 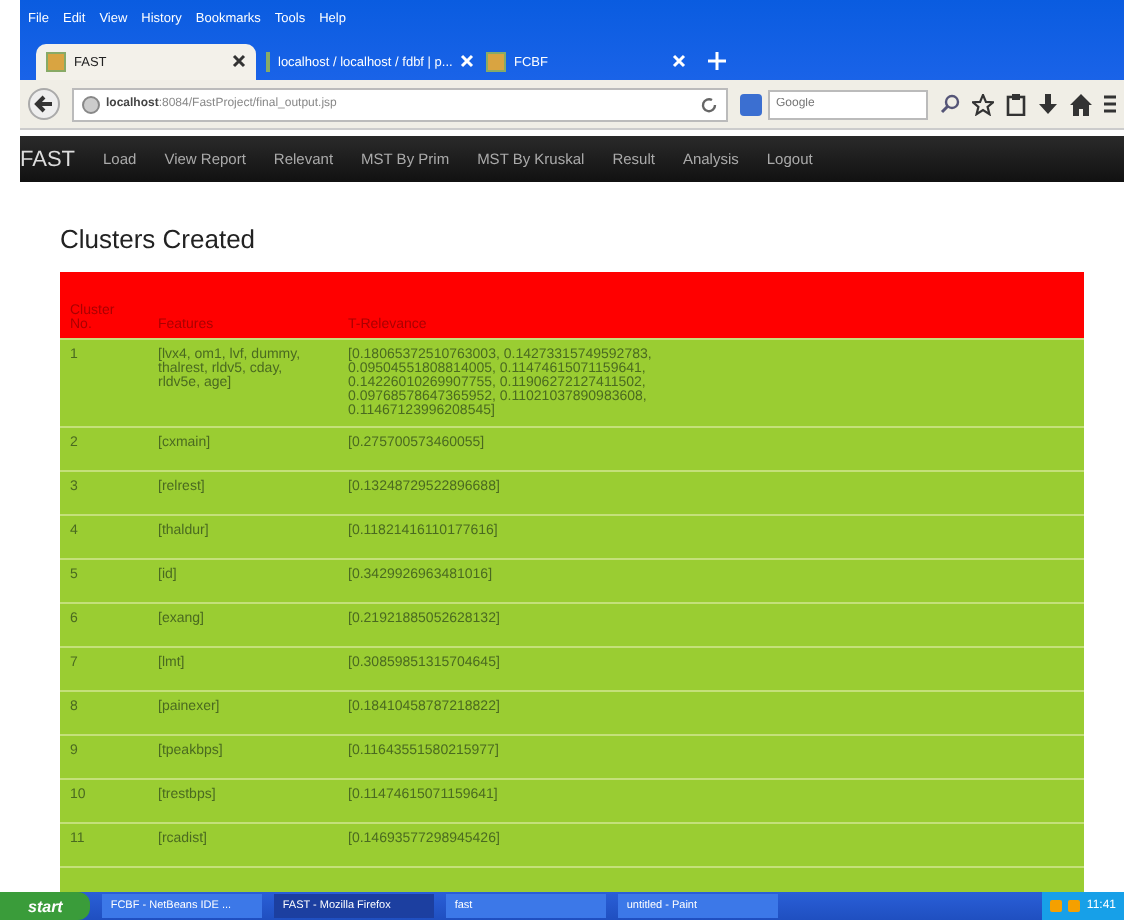 What do you see at coordinates (159, 239) in the screenshot?
I see `page-heading: Clusters Created` at bounding box center [159, 239].